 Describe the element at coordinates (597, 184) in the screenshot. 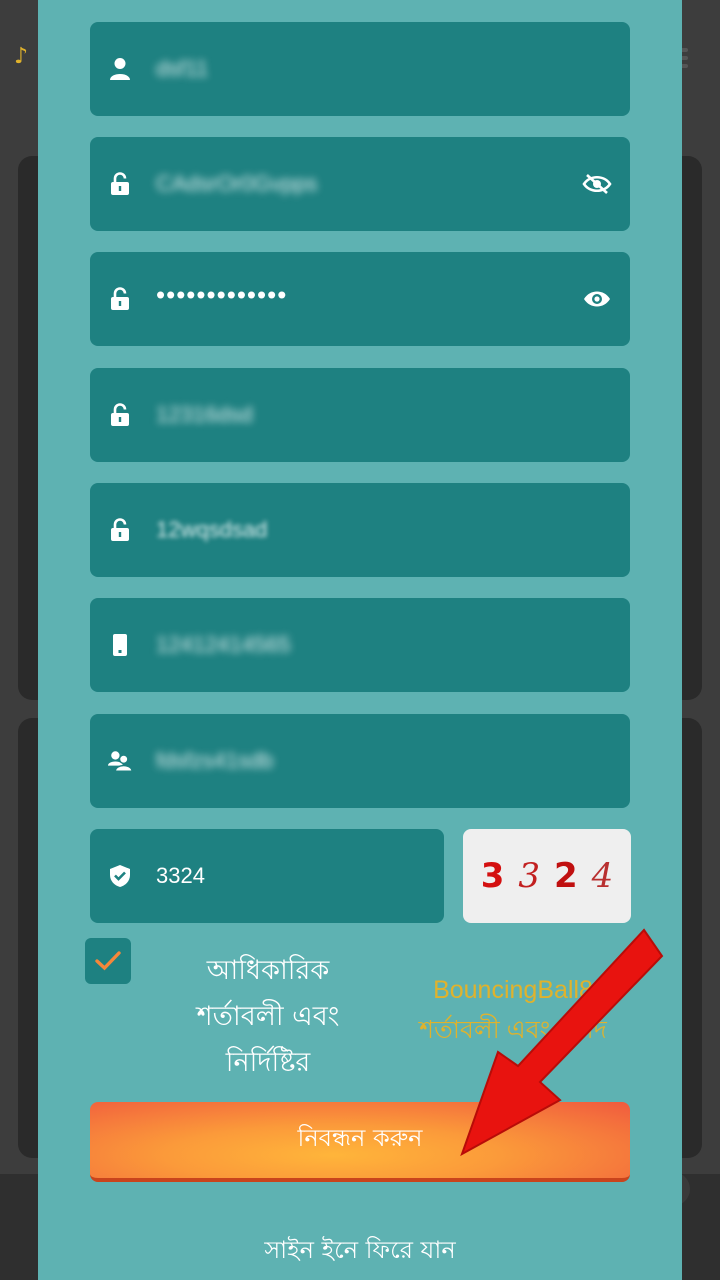

I see `eye-off-icon` at that location.